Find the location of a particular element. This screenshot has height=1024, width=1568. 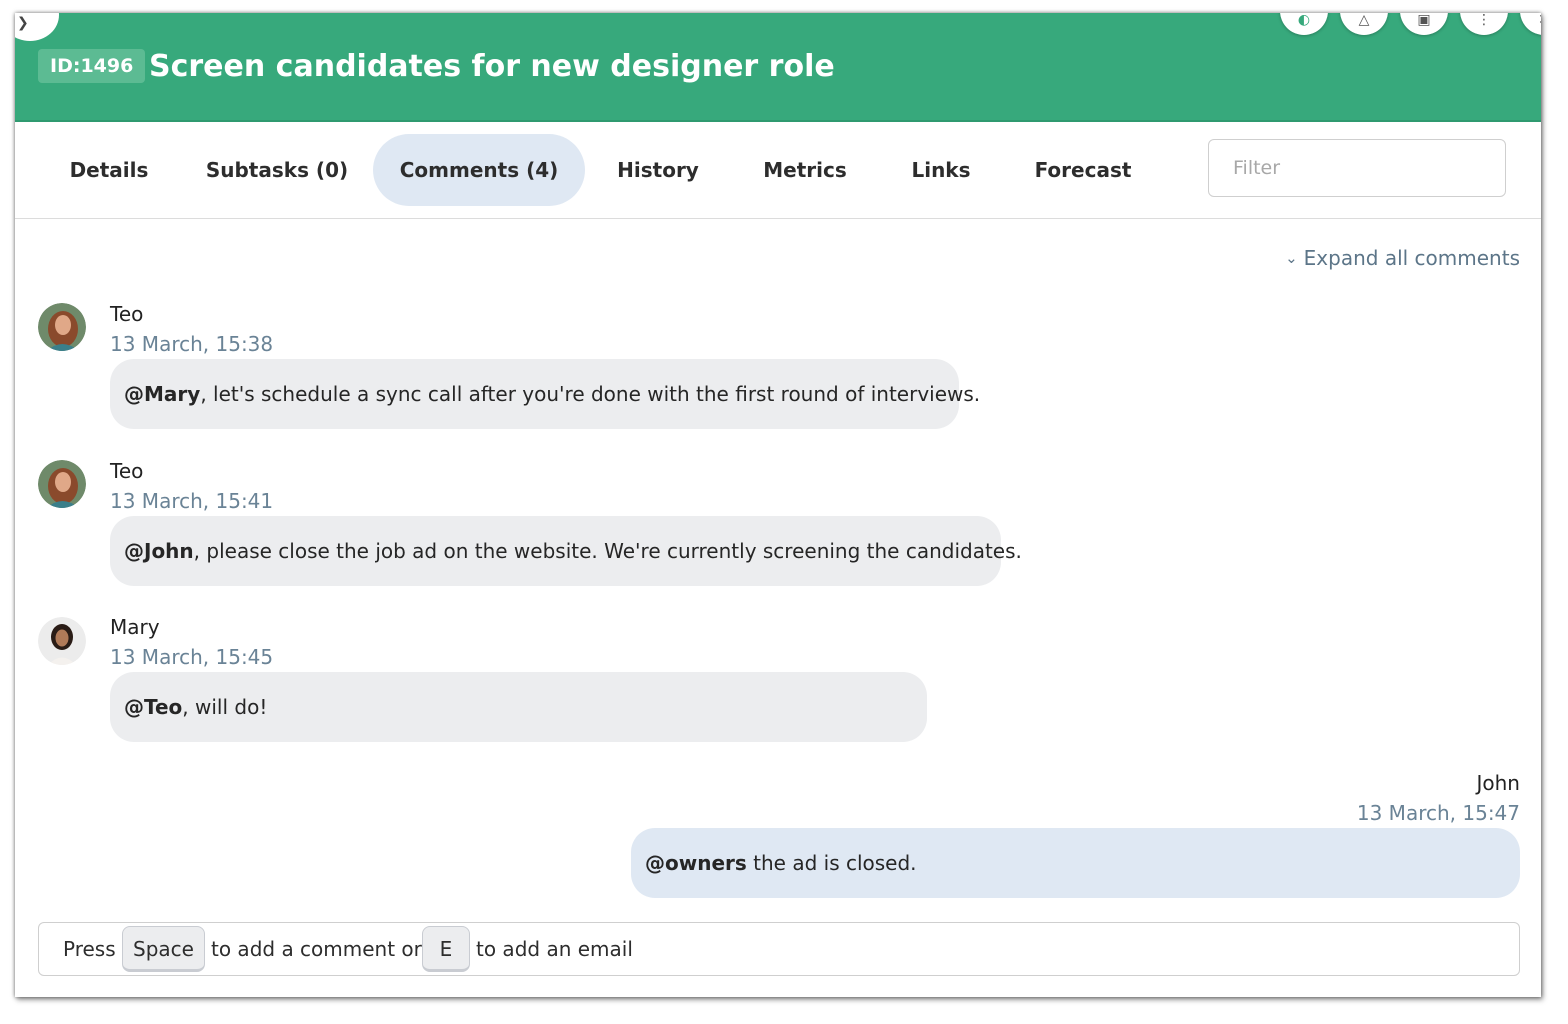

avatar-mary is located at coordinates (62, 641).